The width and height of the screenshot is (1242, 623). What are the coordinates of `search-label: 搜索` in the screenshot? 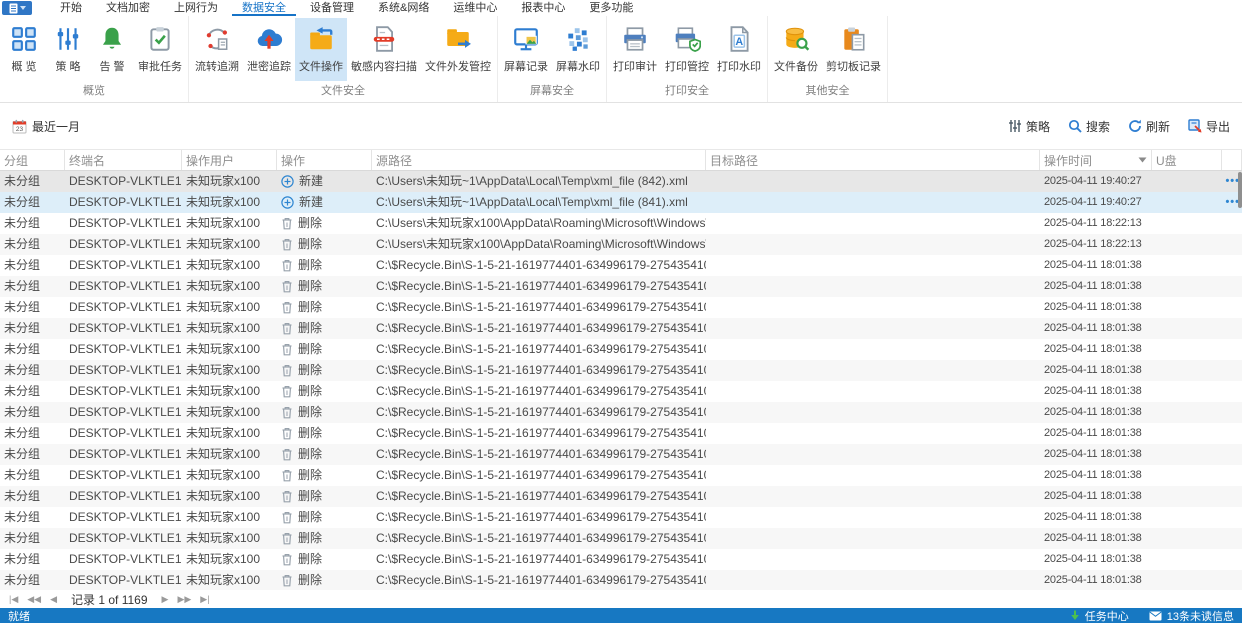 It's located at (1097, 126).